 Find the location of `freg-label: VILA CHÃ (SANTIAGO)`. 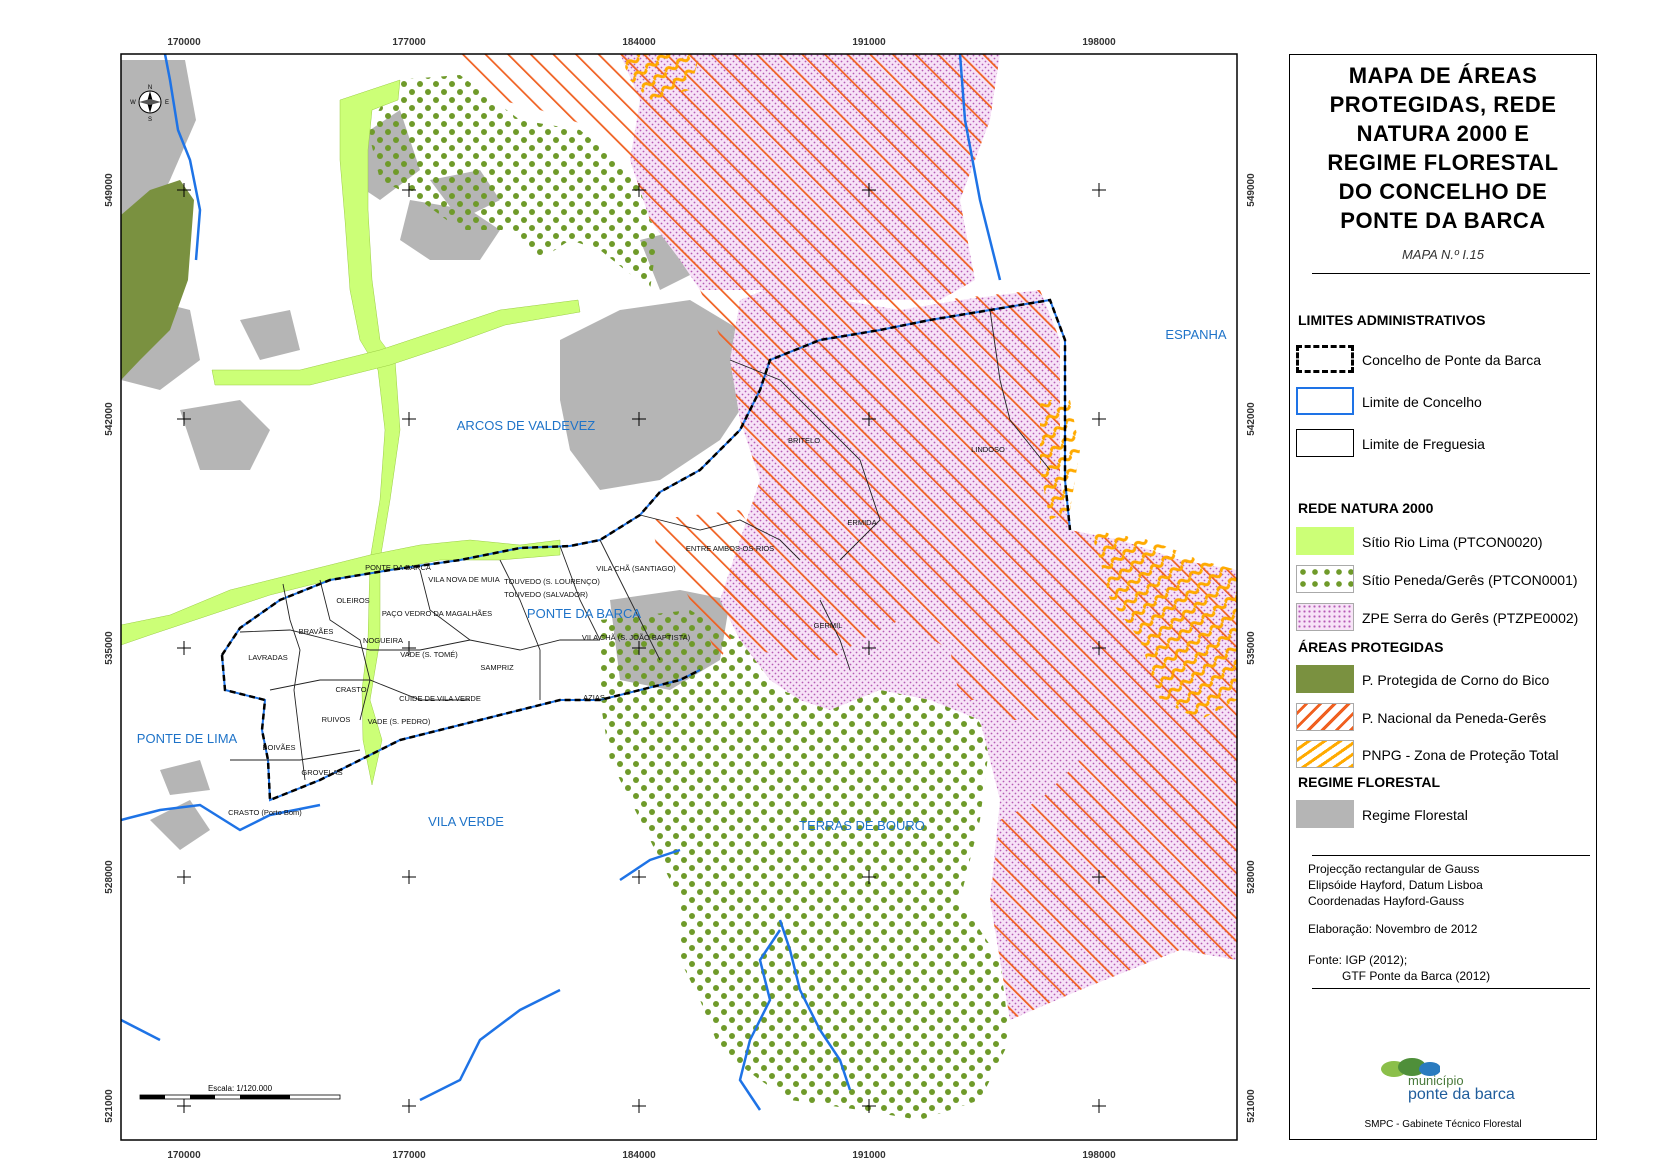

freg-label: VILA CHÃ (SANTIAGO) is located at coordinates (636, 568).